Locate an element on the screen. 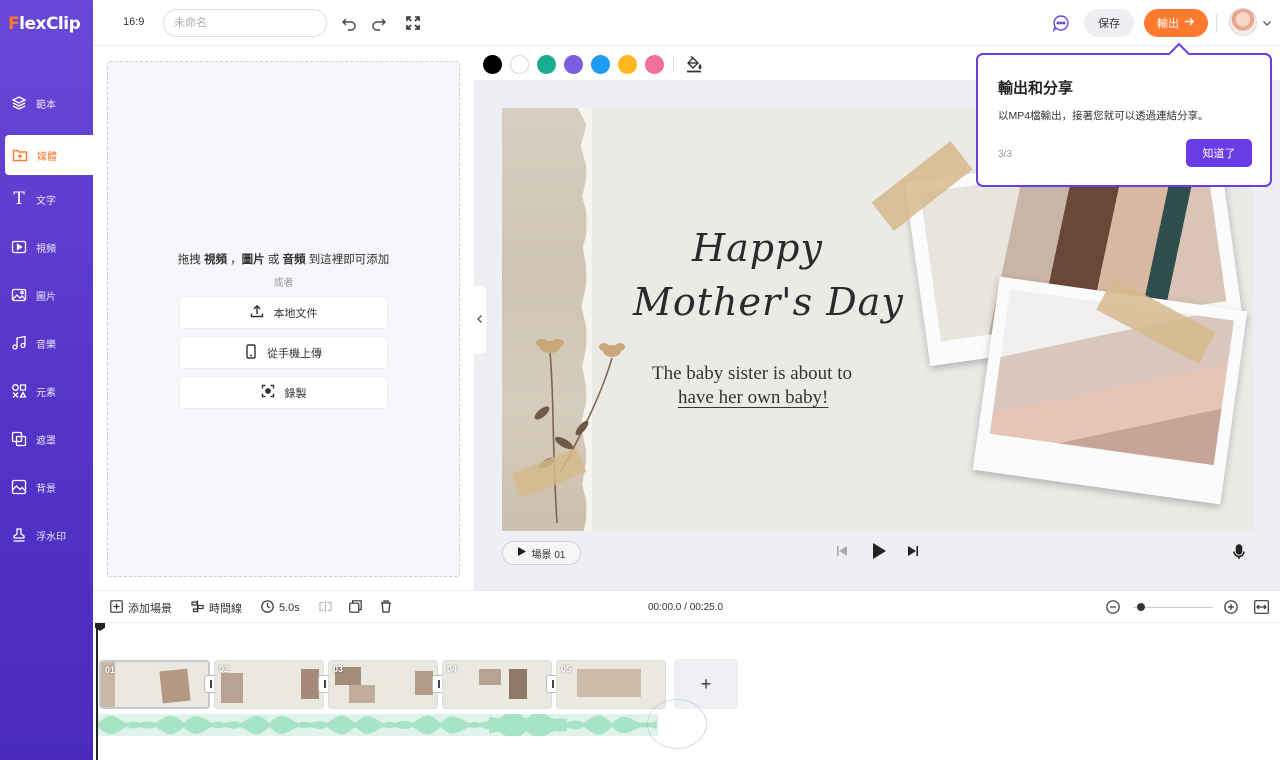  sidebar-item-image: 圖片 is located at coordinates (46, 295).